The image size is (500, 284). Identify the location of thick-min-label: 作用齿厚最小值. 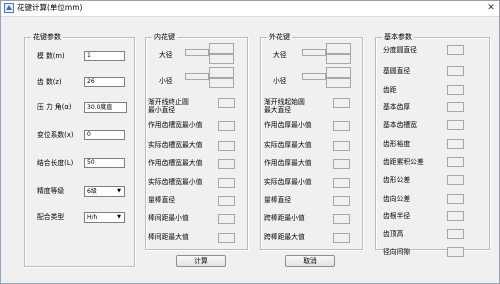
(288, 125).